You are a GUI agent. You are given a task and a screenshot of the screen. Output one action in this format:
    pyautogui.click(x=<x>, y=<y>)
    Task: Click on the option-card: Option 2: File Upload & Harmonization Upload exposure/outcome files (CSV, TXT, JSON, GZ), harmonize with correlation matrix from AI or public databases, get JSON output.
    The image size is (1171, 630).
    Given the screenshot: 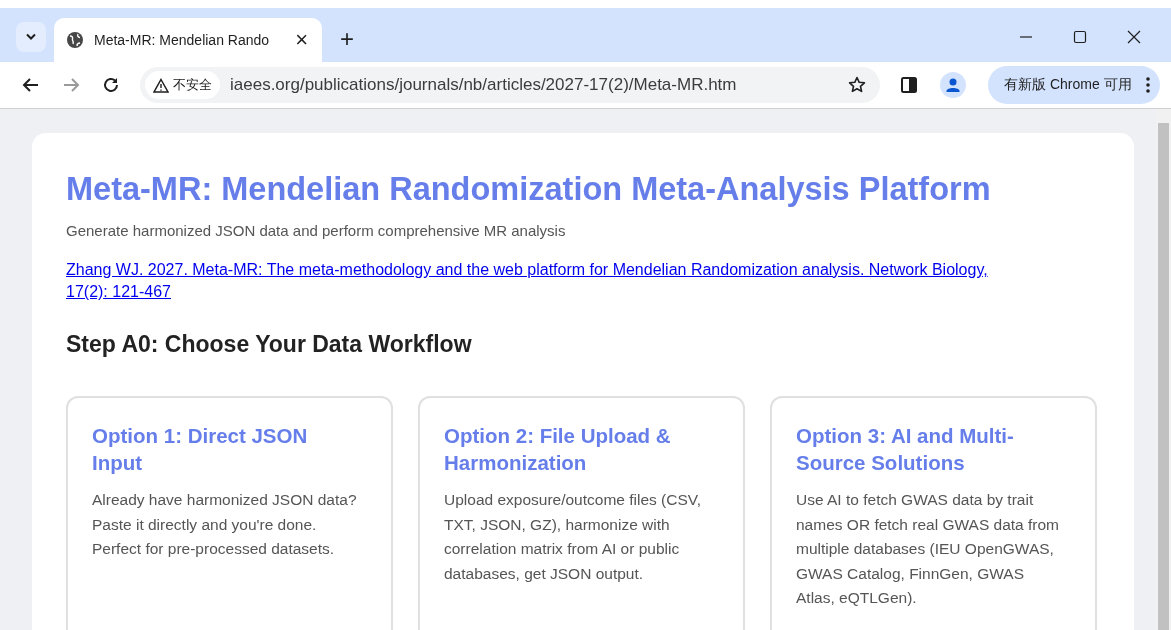 What is the action you would take?
    pyautogui.click(x=581, y=513)
    